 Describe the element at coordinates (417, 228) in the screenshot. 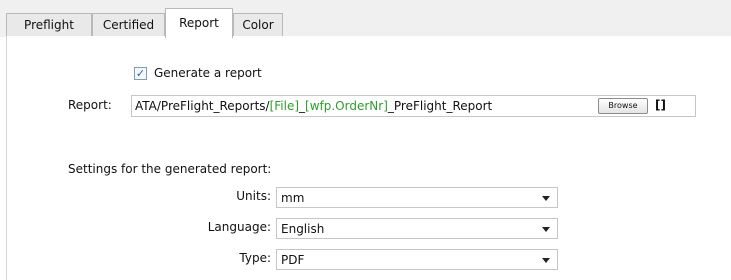

I see `language-select: English` at that location.